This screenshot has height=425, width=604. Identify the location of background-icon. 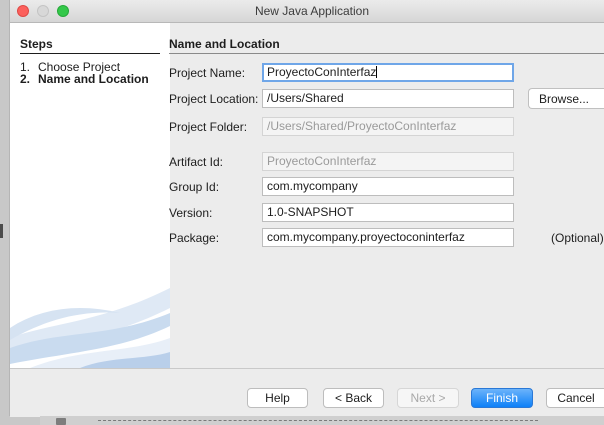
(61, 421).